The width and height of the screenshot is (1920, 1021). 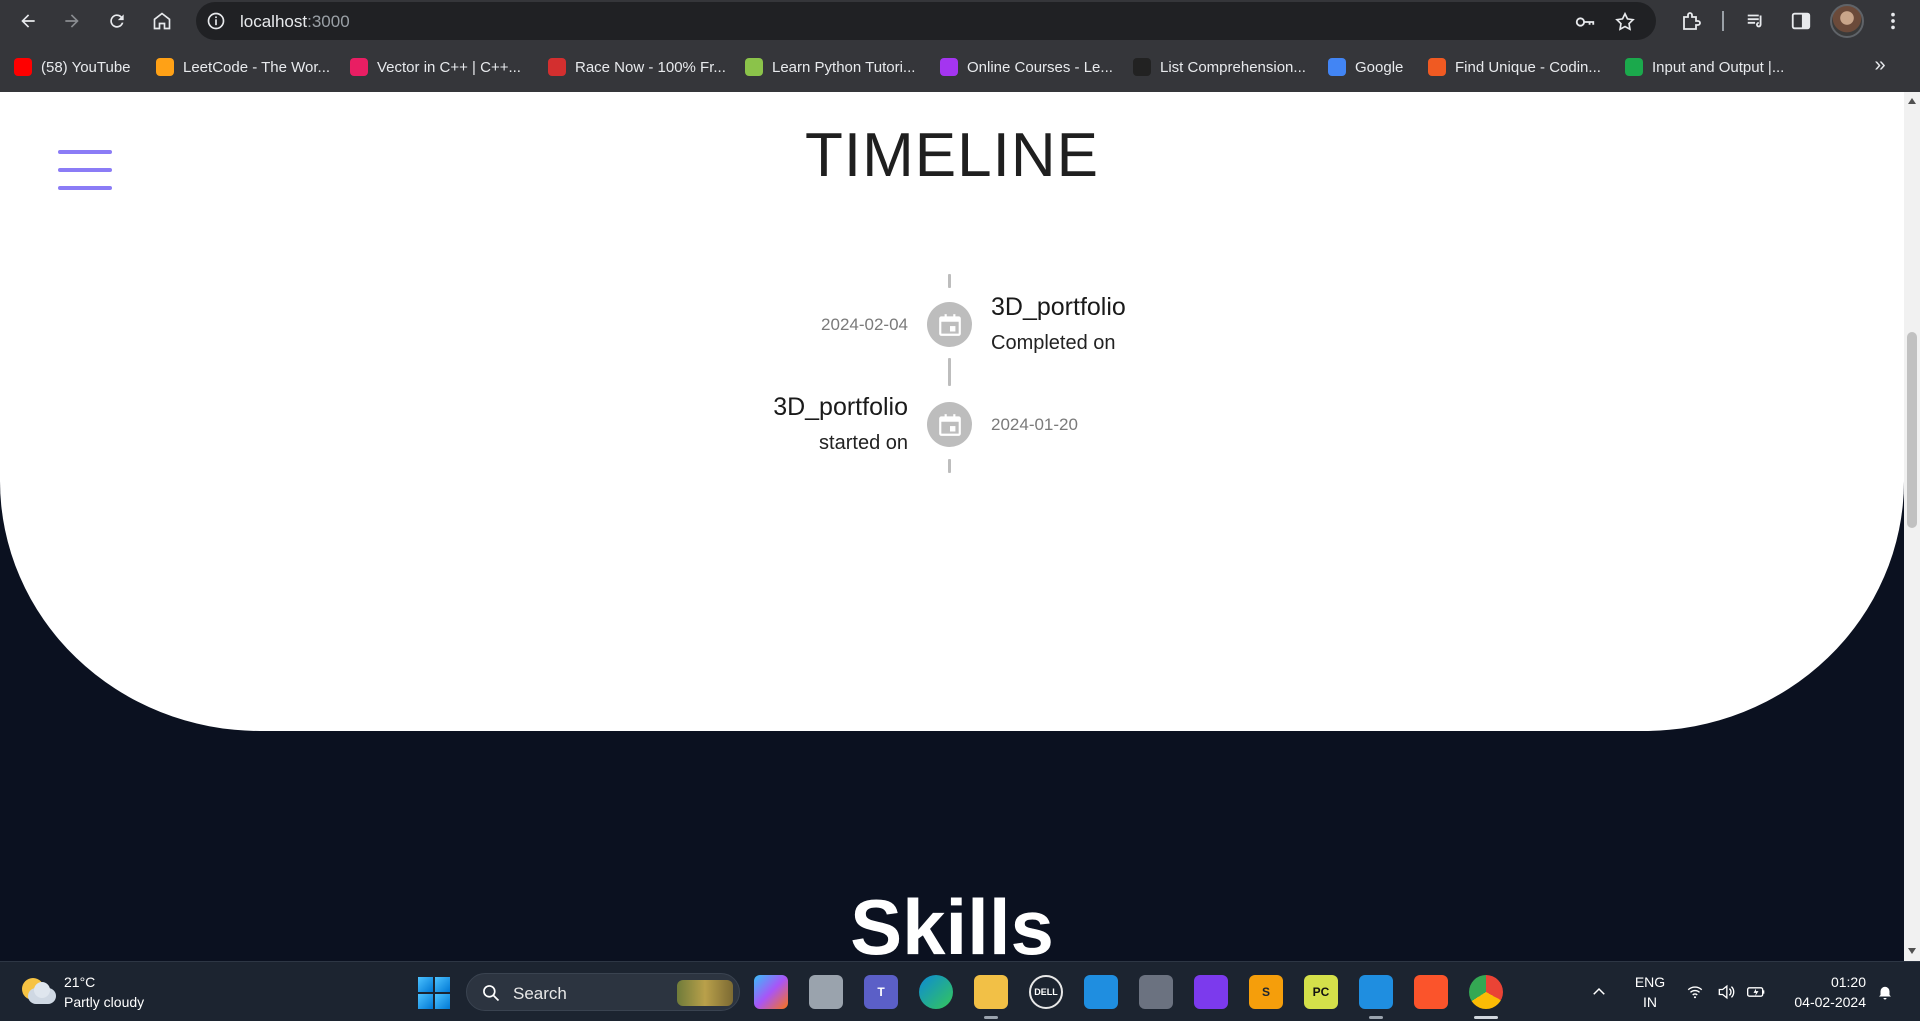 What do you see at coordinates (949, 372) in the screenshot?
I see `timeline-connector-middle` at bounding box center [949, 372].